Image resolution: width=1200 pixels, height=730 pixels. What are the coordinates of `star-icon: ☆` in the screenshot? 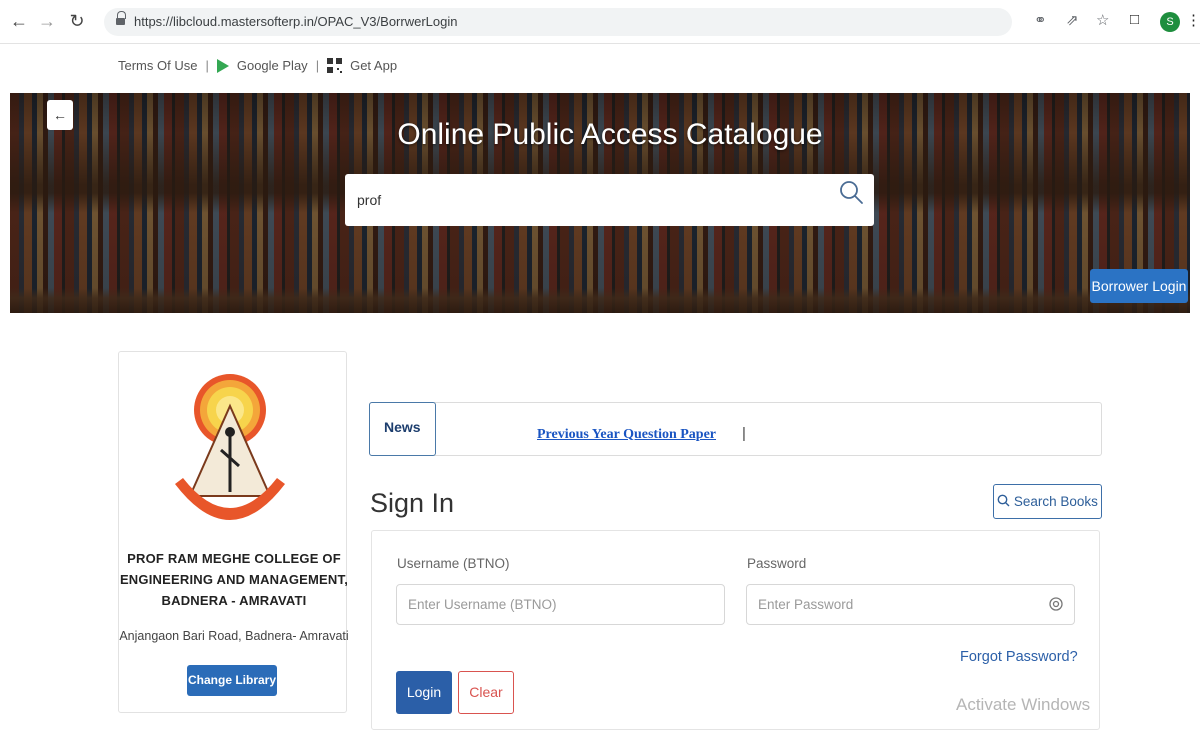 It's located at (1102, 20).